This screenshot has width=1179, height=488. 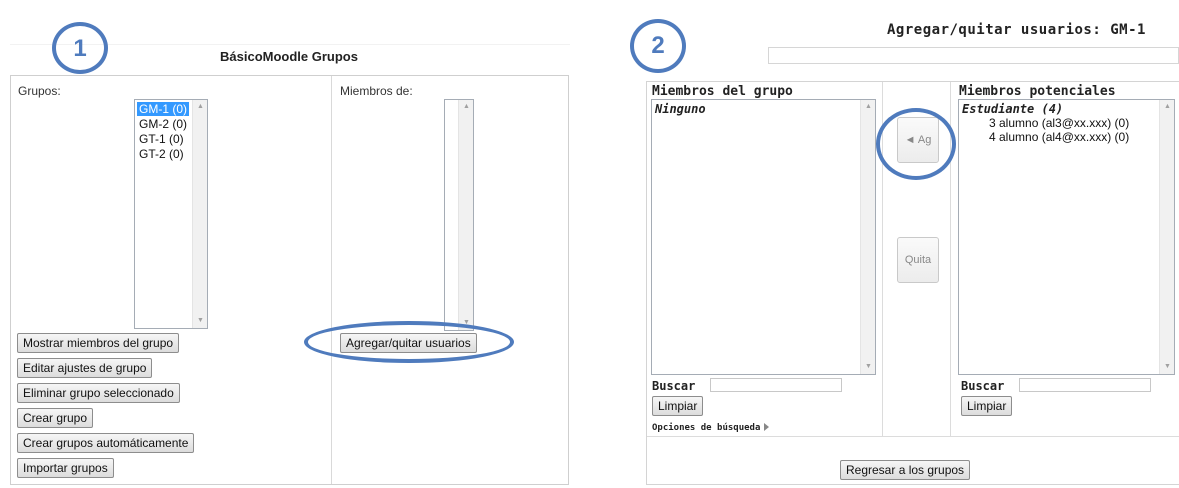 What do you see at coordinates (161, 154) in the screenshot?
I see `group-option: GT-2 (0)` at bounding box center [161, 154].